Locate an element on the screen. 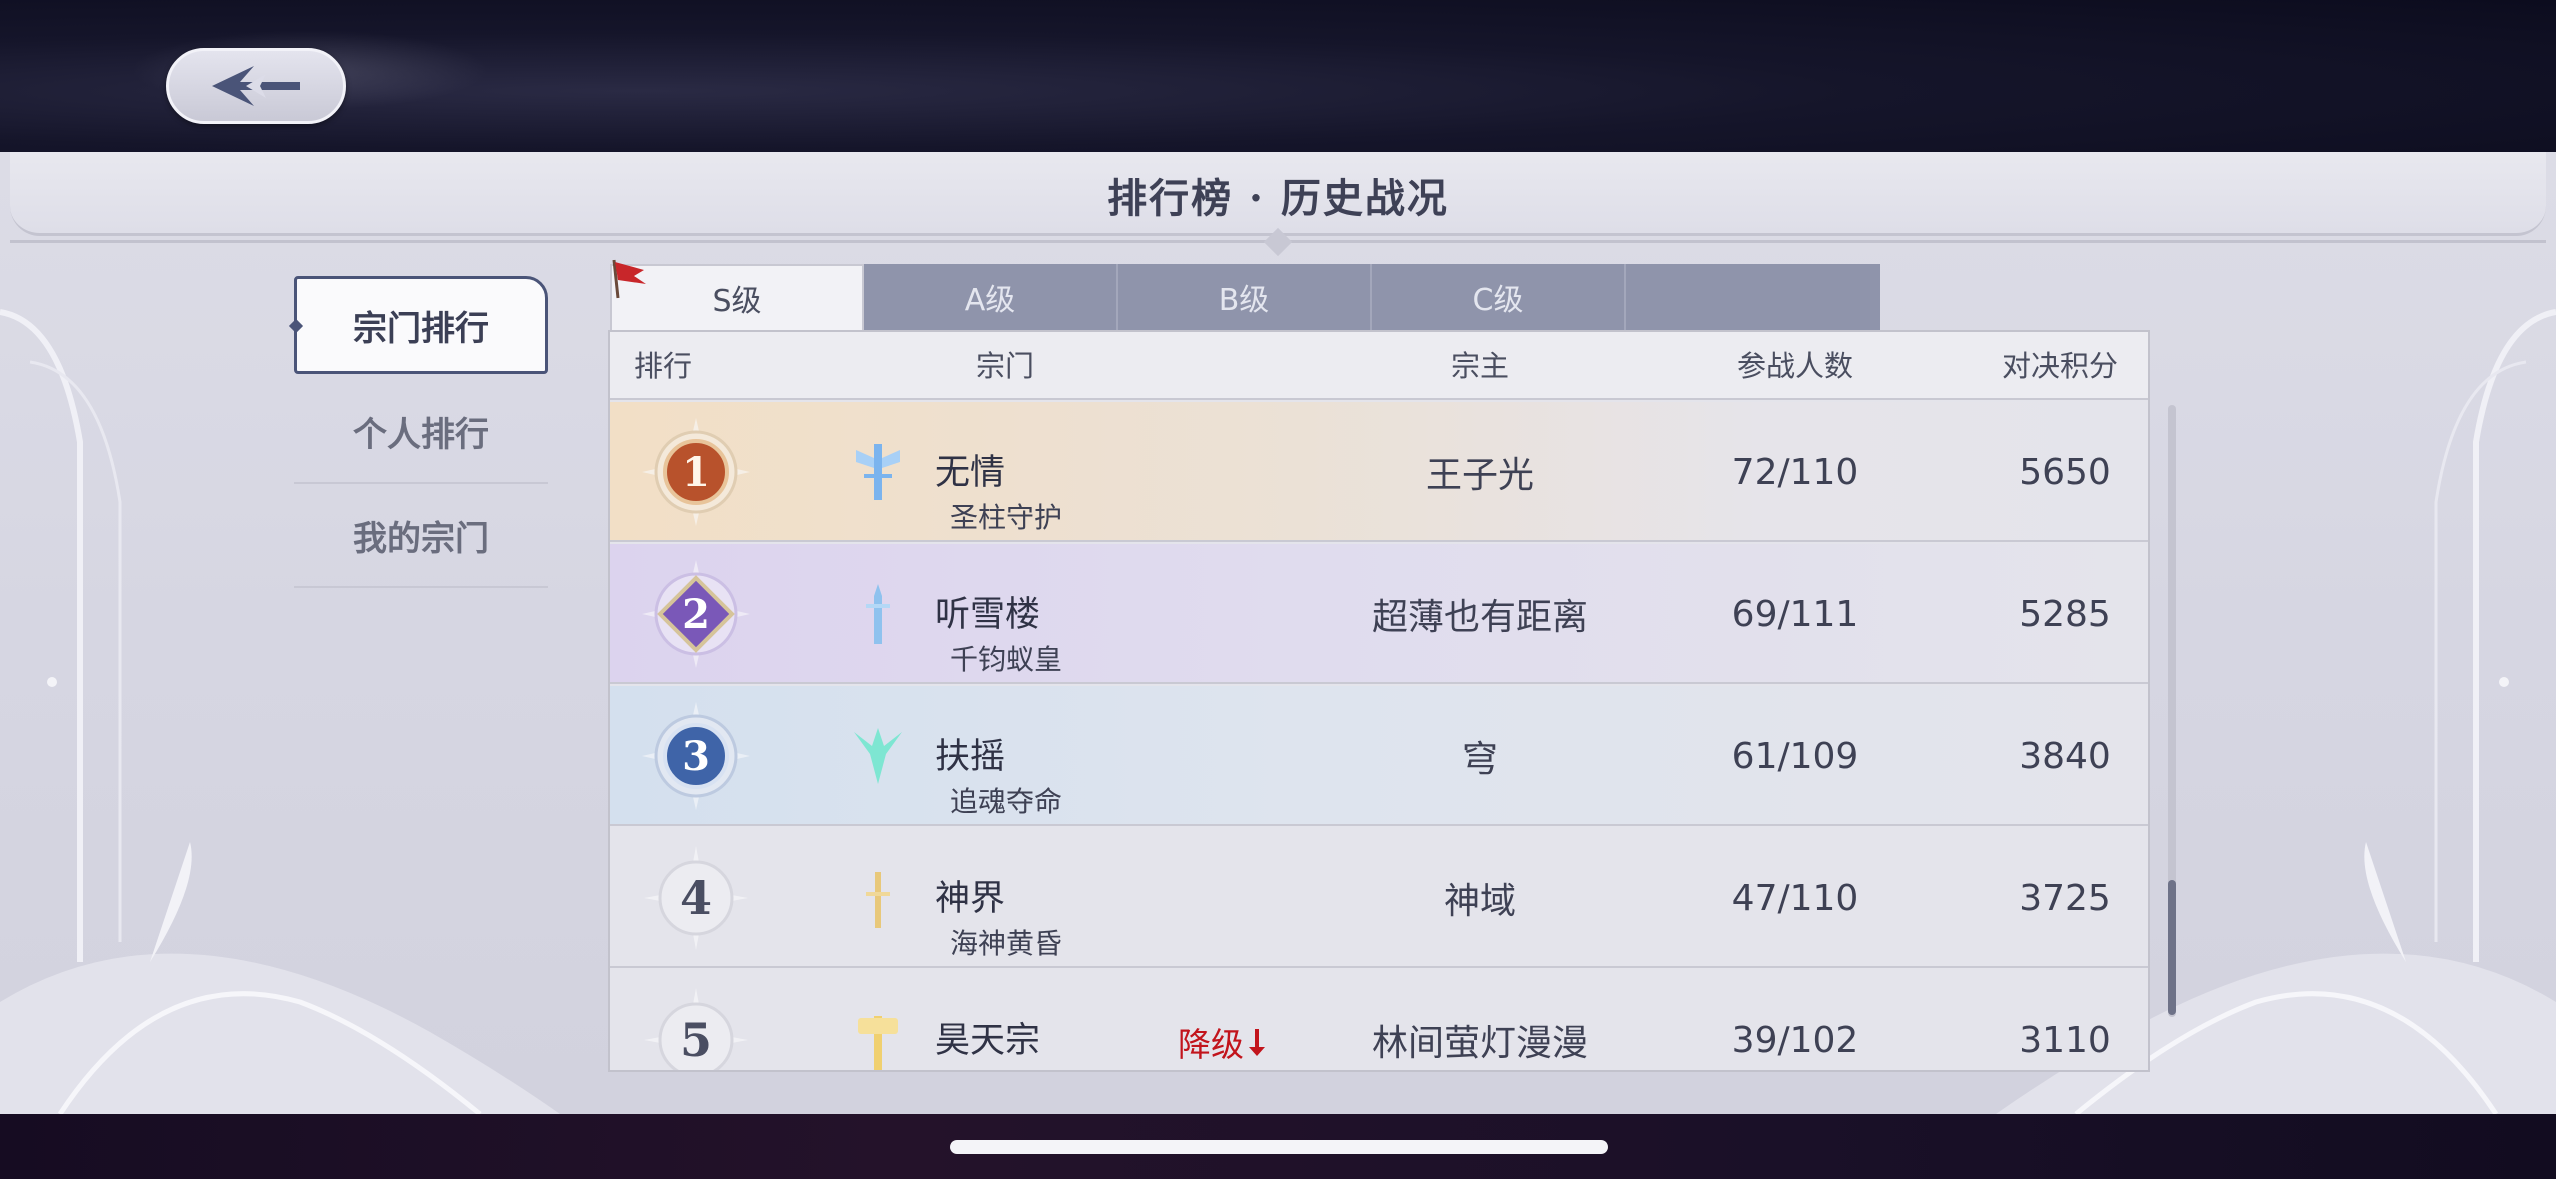  member-count: 47/110 is located at coordinates (1795, 898).